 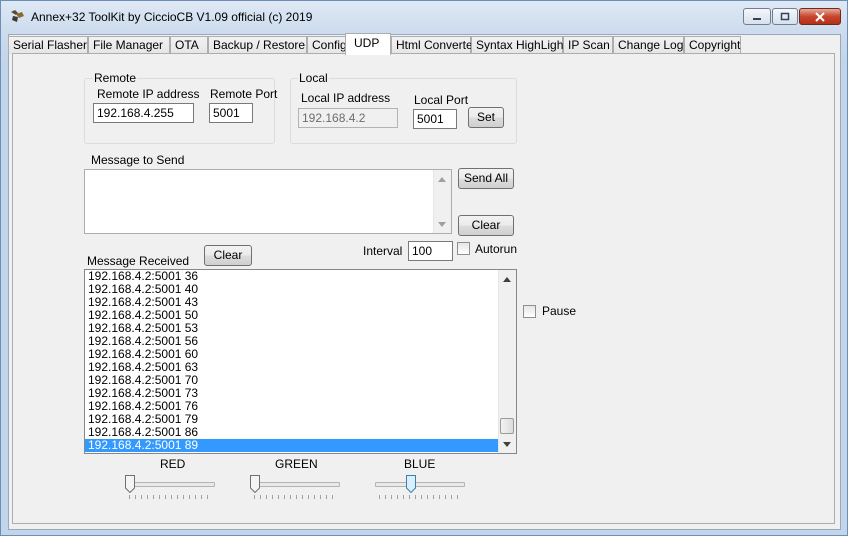 What do you see at coordinates (292, 445) in the screenshot?
I see `list-item: 192.168.4.2:5001 89` at bounding box center [292, 445].